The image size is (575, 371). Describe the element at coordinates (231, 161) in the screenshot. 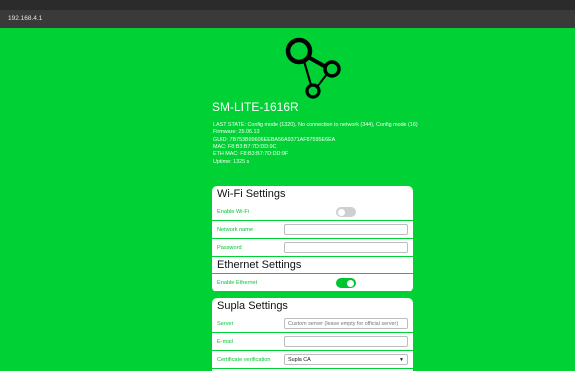

I see `uptime-text: Uptime: 1325 s` at that location.